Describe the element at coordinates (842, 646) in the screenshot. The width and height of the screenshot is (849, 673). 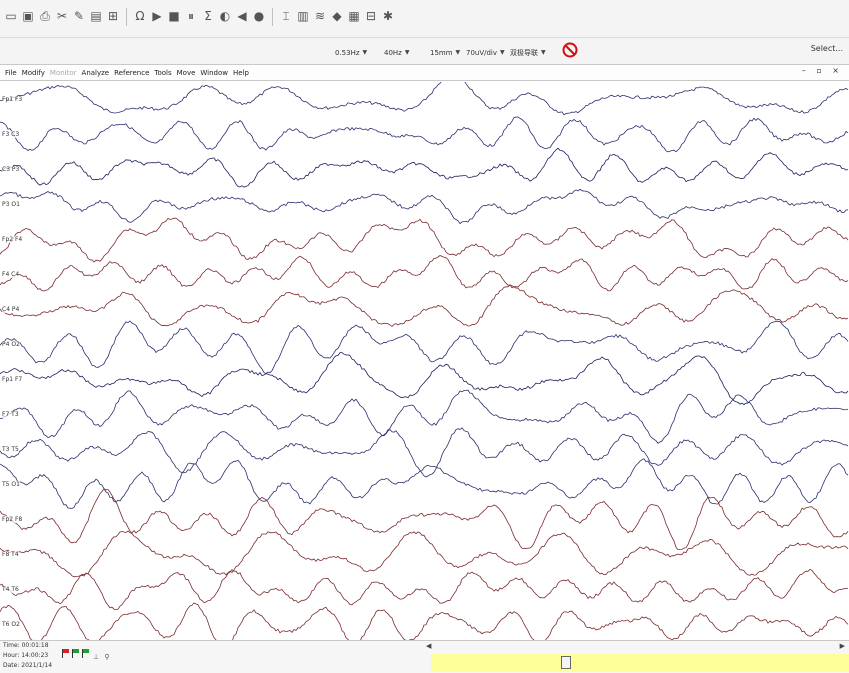
I see `scroll-right-arrow: ▶` at that location.